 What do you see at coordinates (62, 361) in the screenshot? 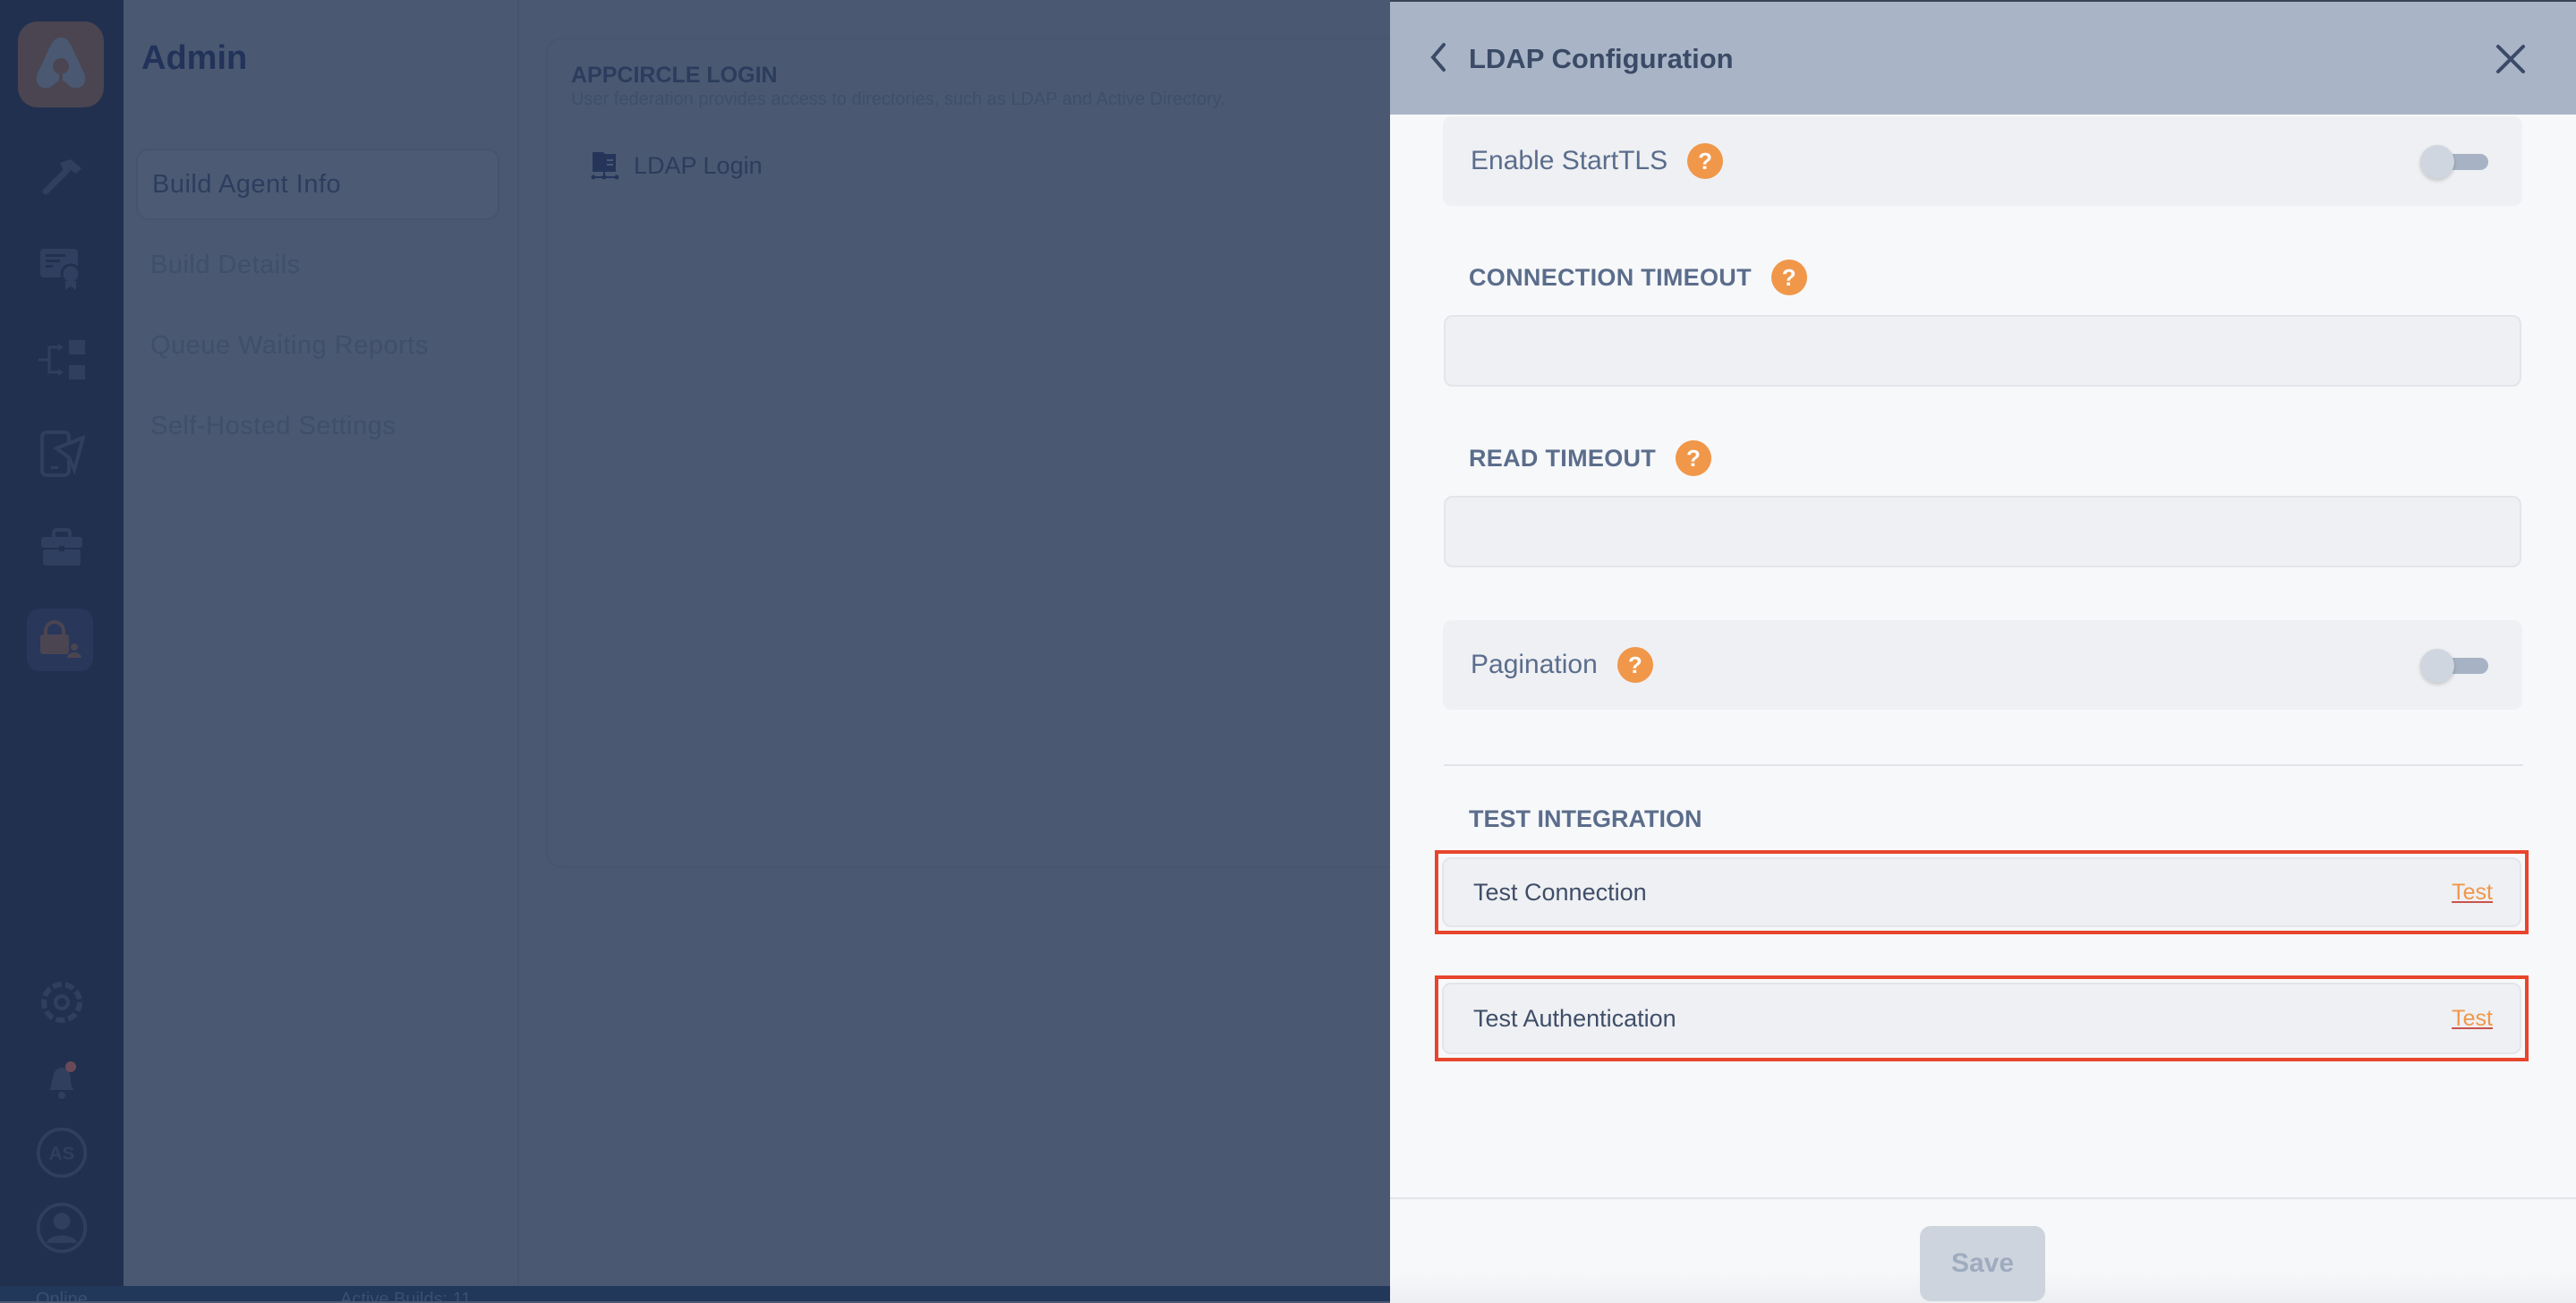
I see `distribution-flow-icon` at bounding box center [62, 361].